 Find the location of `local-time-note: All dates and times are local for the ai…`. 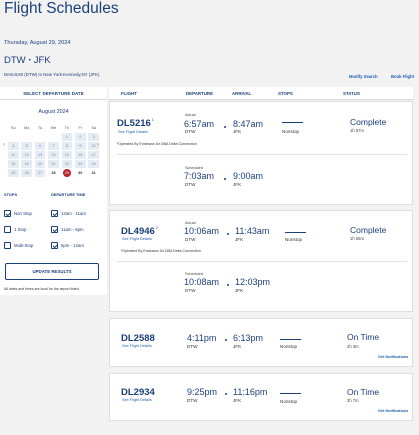

local-time-note: All dates and times are local for the ai… is located at coordinates (42, 289).